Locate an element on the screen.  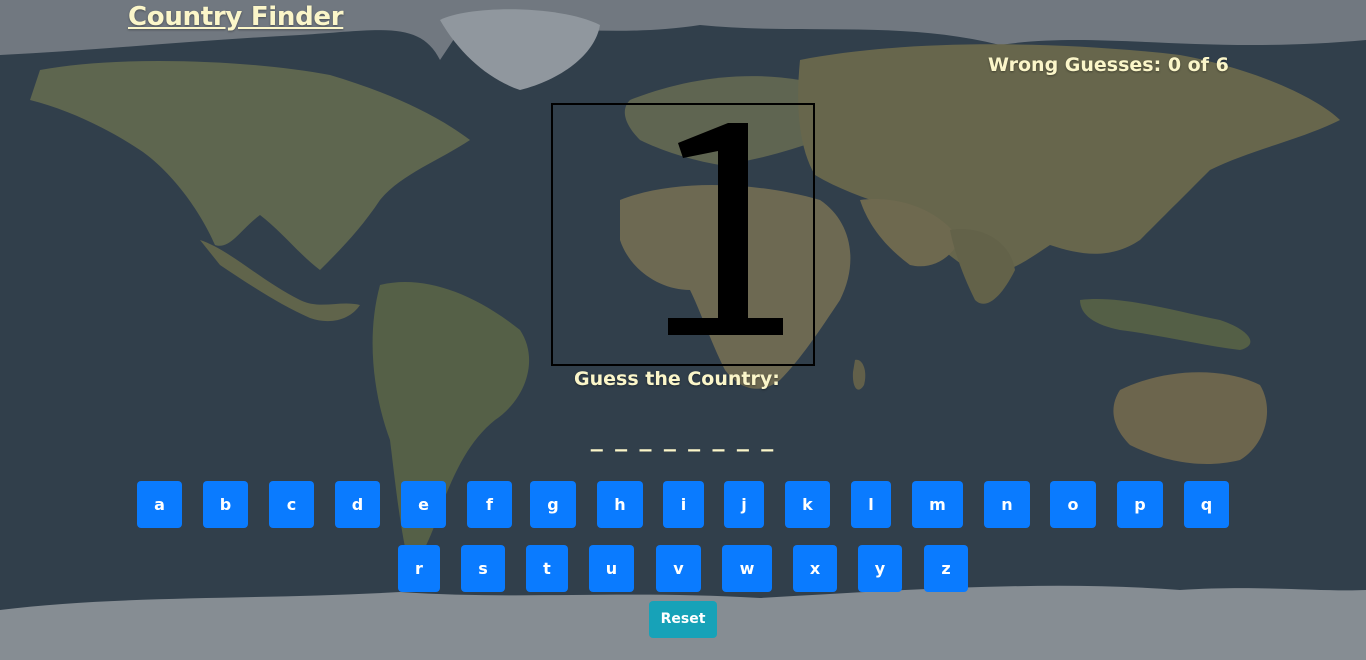
letter-key-n: n is located at coordinates (1007, 504).